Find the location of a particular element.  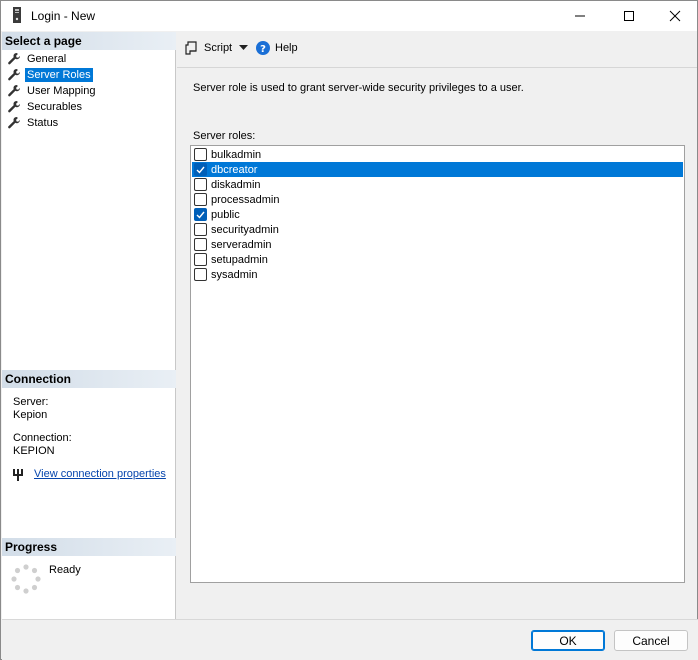

role-item-public: public is located at coordinates (437, 214).